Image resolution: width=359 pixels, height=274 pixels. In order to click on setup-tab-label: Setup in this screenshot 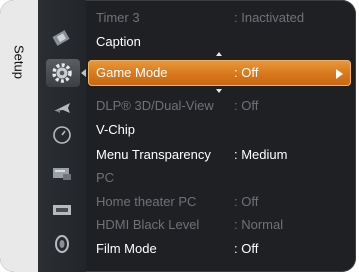, I will do `click(19, 62)`.